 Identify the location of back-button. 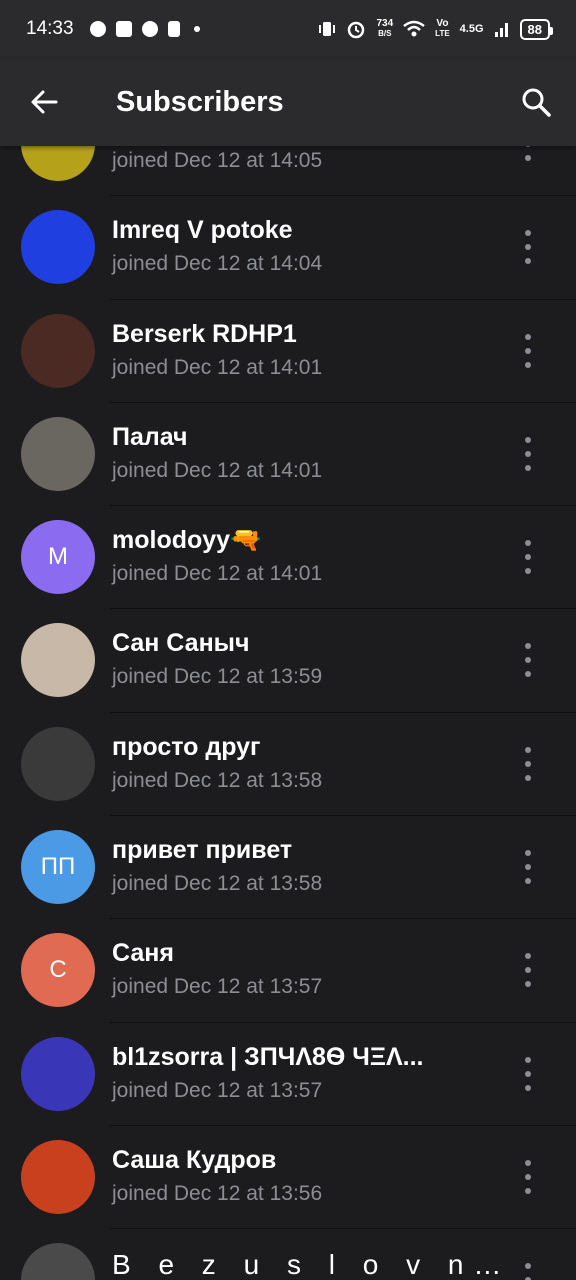
(44, 102).